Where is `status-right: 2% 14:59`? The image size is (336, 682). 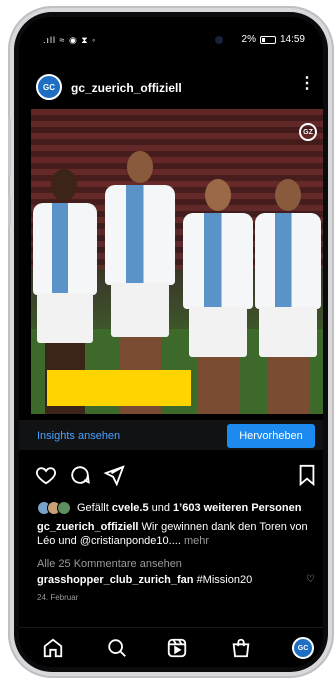 status-right: 2% 14:59 is located at coordinates (273, 39).